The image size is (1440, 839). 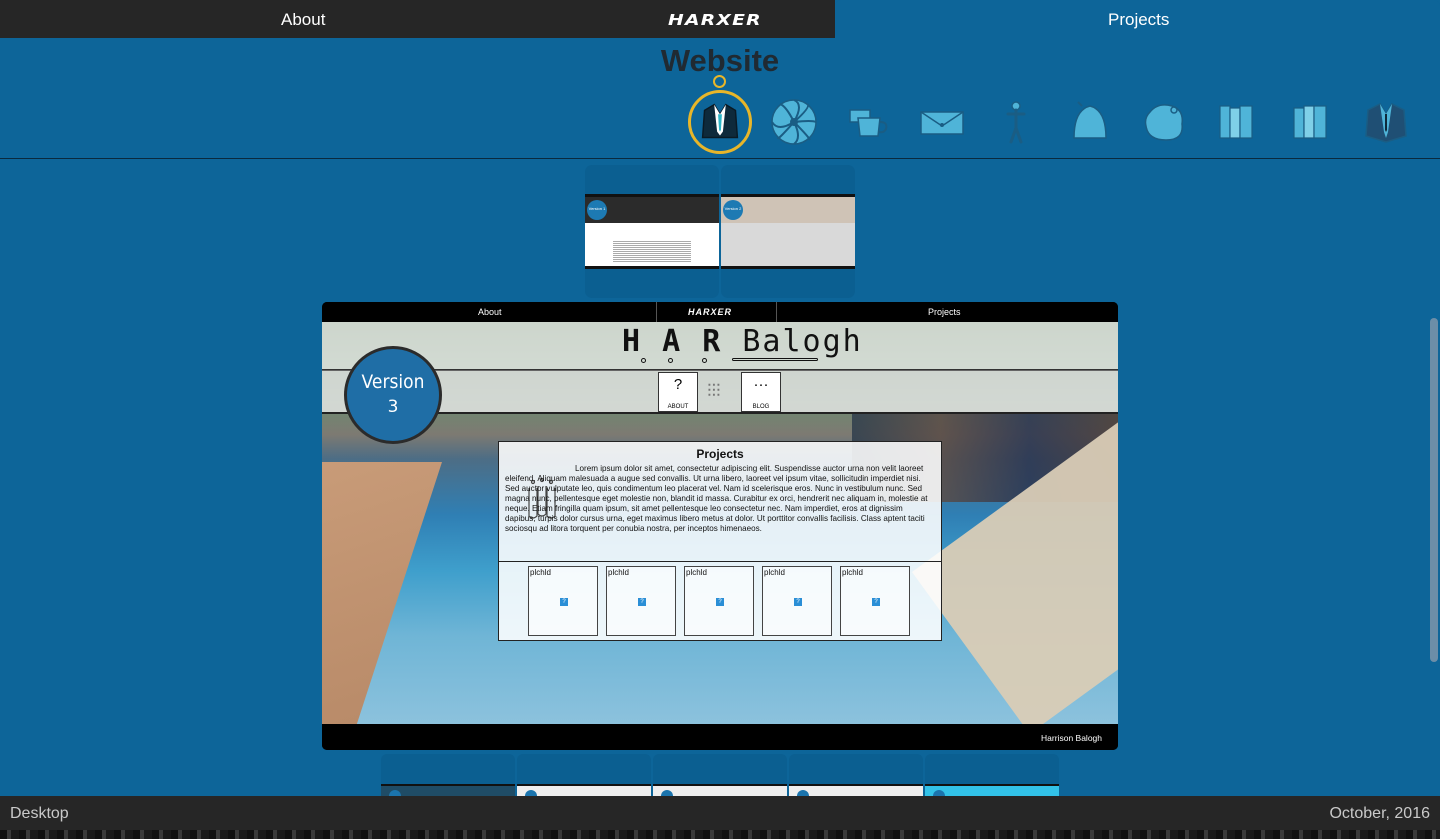 I want to click on header-divider, so click(x=720, y=158).